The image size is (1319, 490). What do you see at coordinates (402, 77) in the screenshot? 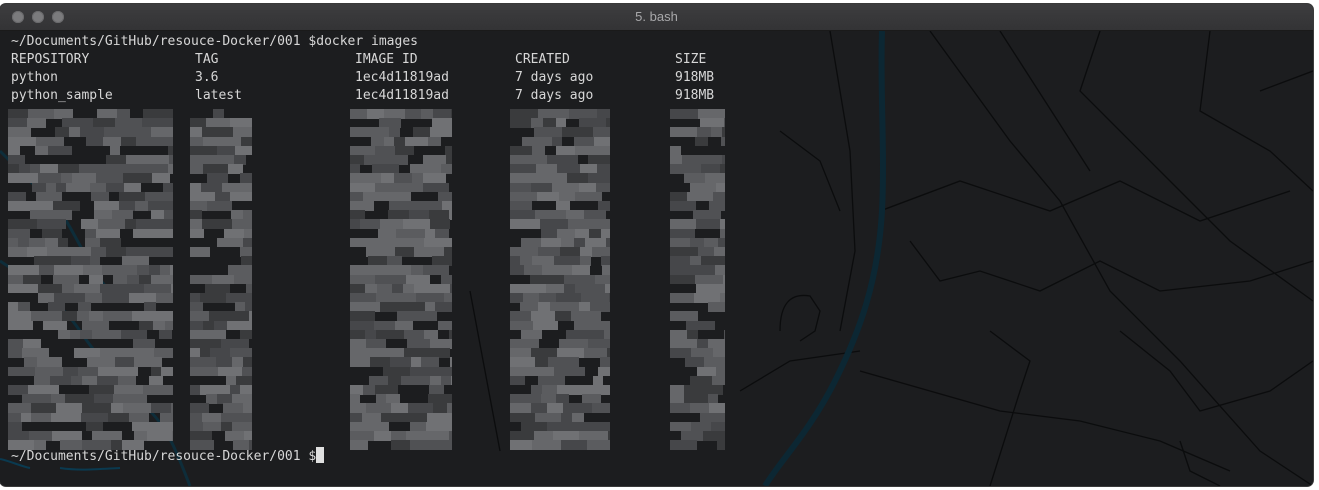
I see `row-1-image-id: 1ec4d11819ad` at bounding box center [402, 77].